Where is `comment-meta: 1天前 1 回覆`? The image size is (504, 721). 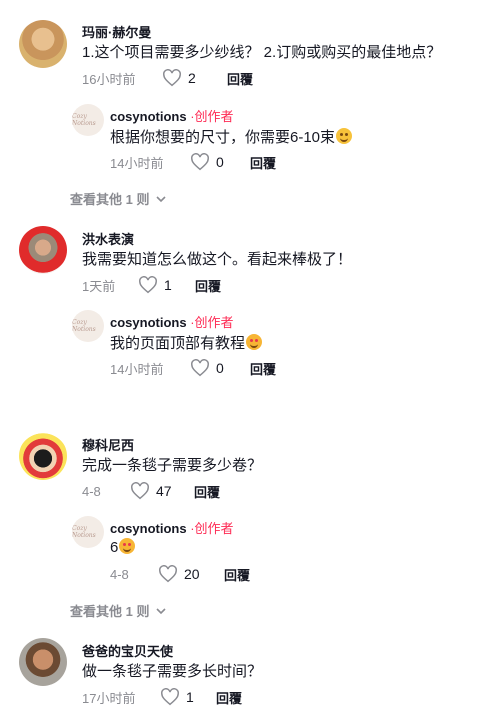
comment-meta: 1天前 1 回覆 is located at coordinates (151, 285).